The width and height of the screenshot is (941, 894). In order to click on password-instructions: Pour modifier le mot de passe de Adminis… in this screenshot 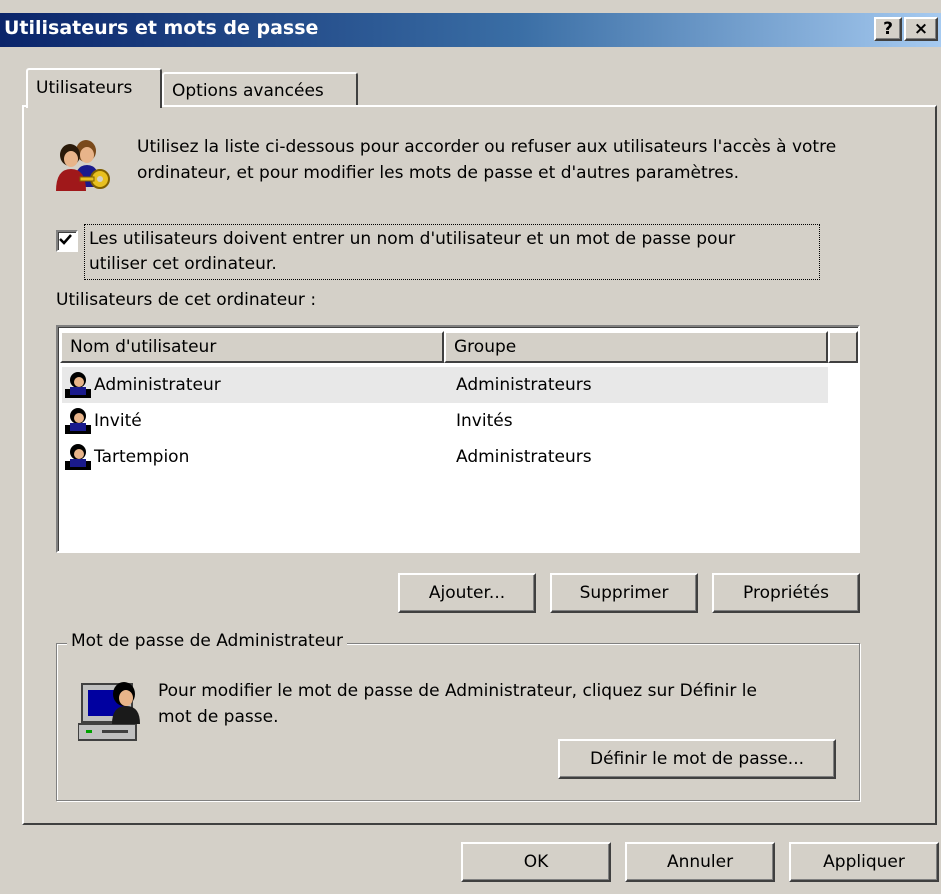, I will do `click(503, 704)`.